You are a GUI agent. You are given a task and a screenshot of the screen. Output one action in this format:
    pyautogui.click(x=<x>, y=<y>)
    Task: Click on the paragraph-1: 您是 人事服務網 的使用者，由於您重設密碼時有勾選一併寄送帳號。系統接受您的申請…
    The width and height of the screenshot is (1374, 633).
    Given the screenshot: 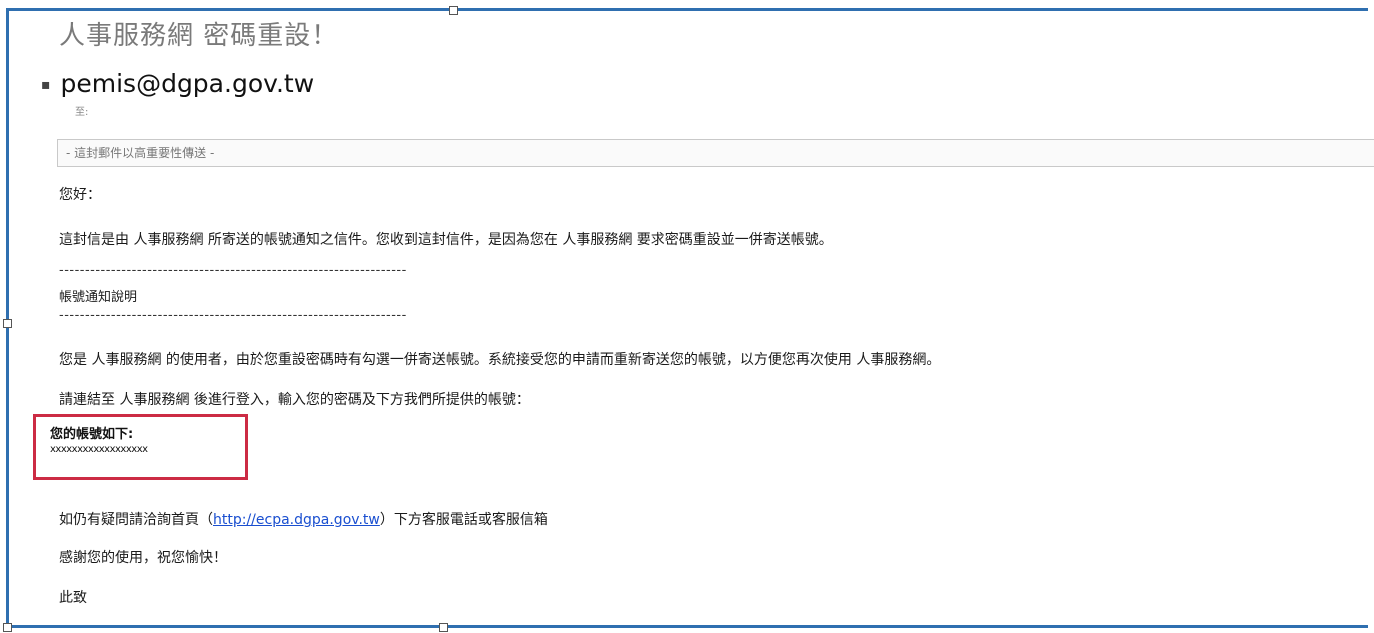 What is the action you would take?
    pyautogui.click(x=500, y=360)
    